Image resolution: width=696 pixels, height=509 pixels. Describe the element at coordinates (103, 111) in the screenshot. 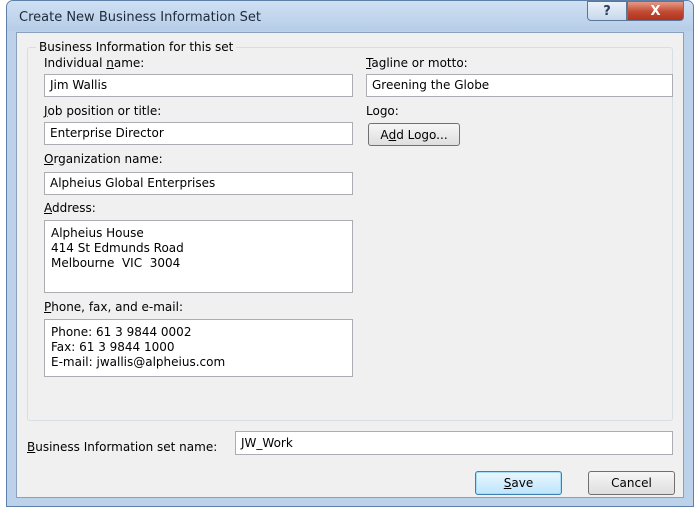

I see `job-title-label: Job position or title:` at that location.